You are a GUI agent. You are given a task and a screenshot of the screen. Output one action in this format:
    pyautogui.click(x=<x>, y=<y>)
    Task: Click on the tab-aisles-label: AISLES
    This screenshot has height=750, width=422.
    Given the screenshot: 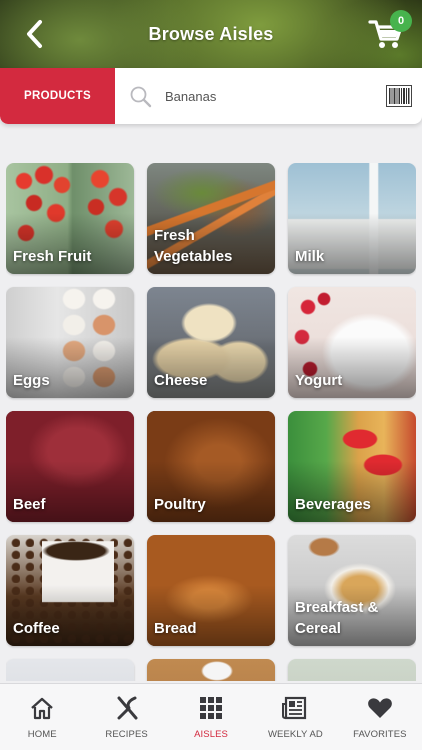 What is the action you would take?
    pyautogui.click(x=211, y=734)
    